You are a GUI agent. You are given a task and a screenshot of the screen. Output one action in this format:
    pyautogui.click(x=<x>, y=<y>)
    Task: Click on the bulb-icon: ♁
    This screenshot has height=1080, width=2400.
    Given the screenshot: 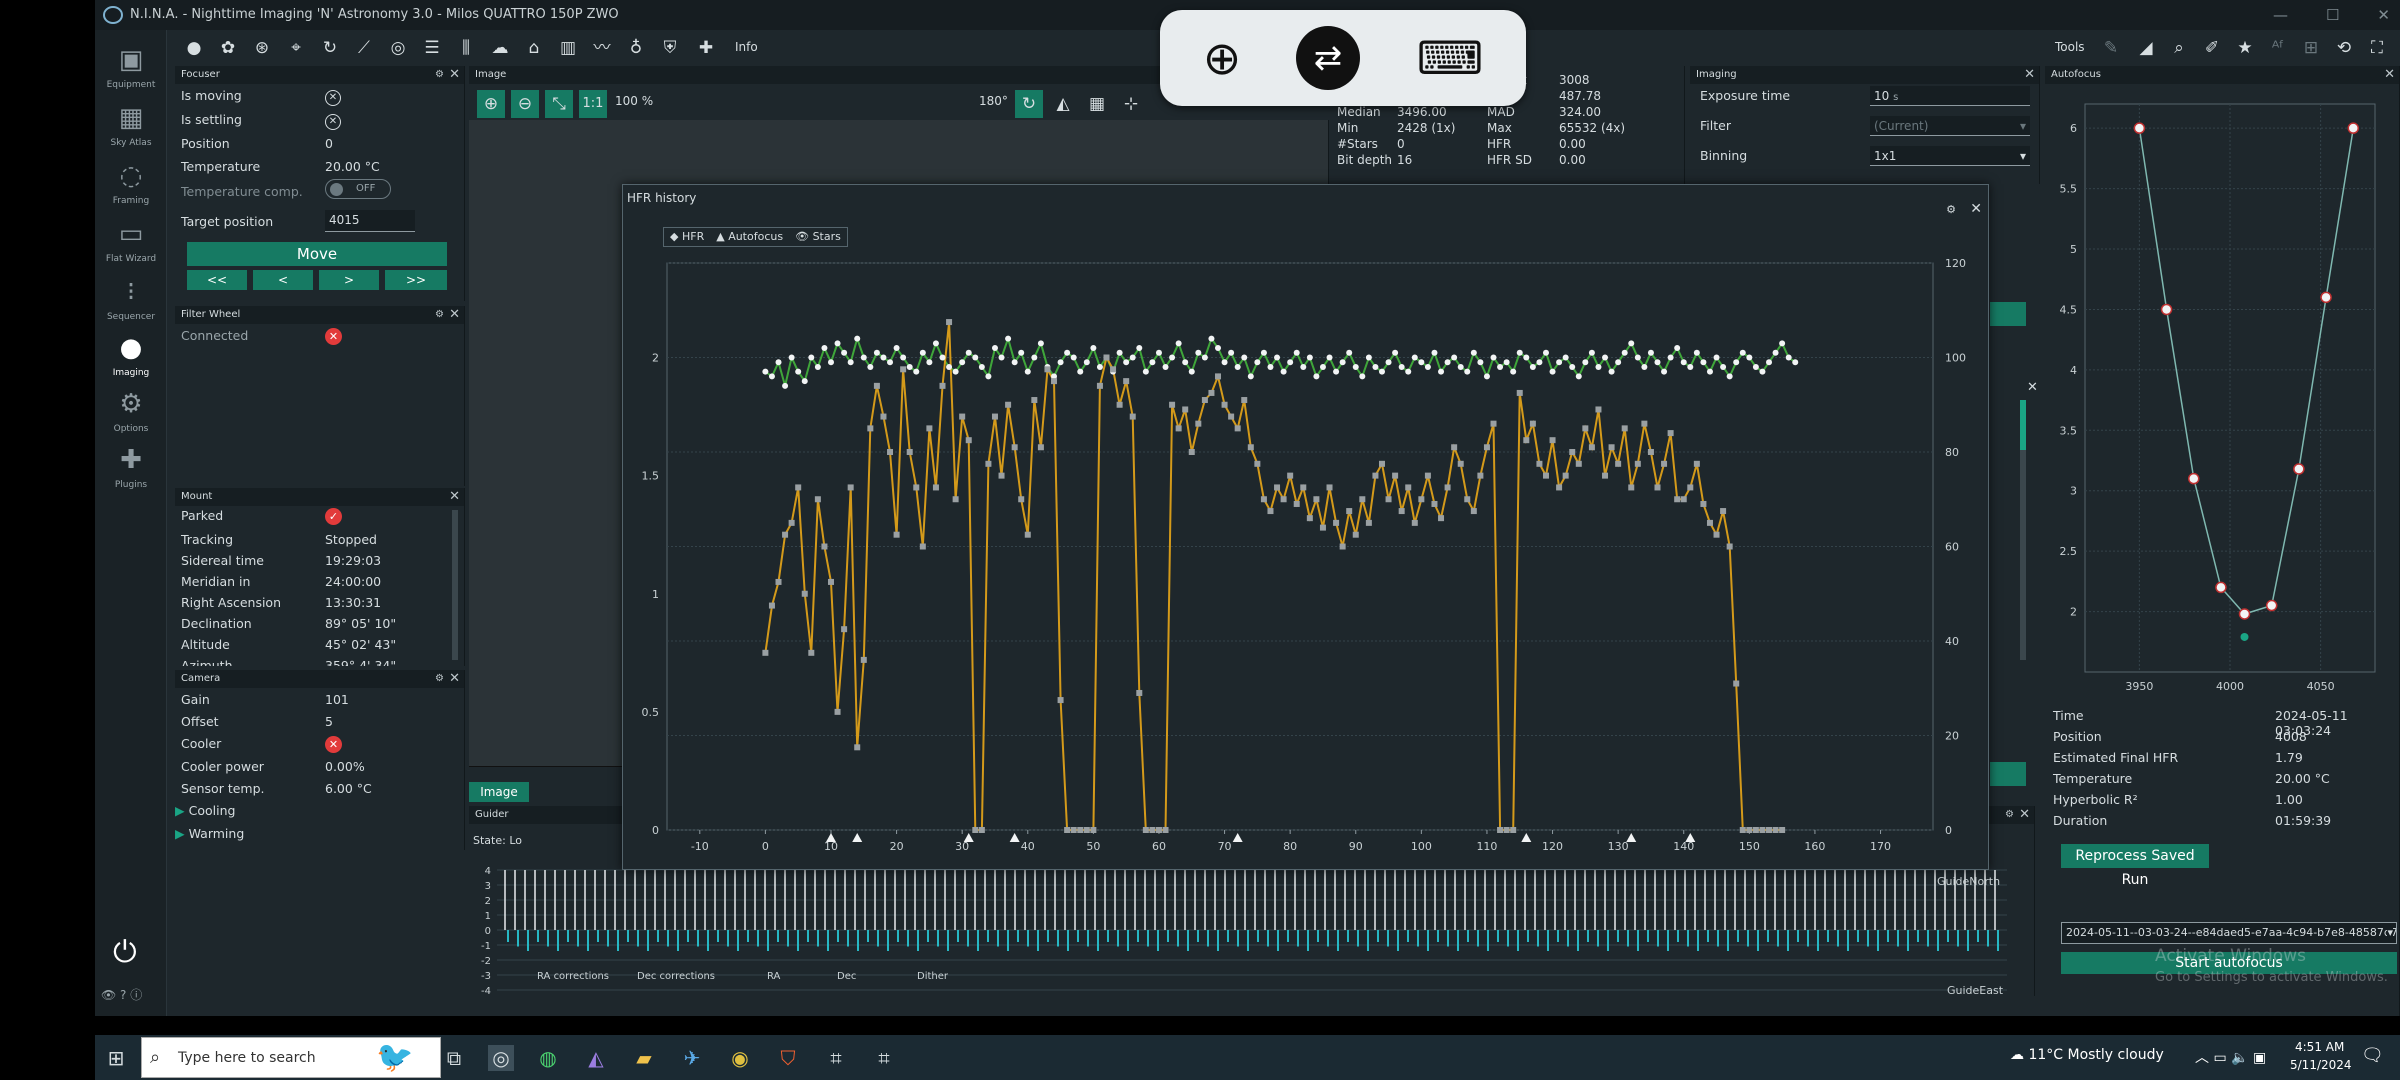 What is the action you would take?
    pyautogui.click(x=636, y=48)
    